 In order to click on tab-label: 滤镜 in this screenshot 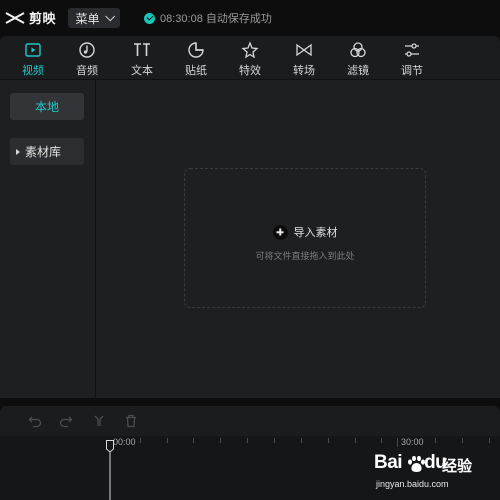, I will do `click(358, 71)`.